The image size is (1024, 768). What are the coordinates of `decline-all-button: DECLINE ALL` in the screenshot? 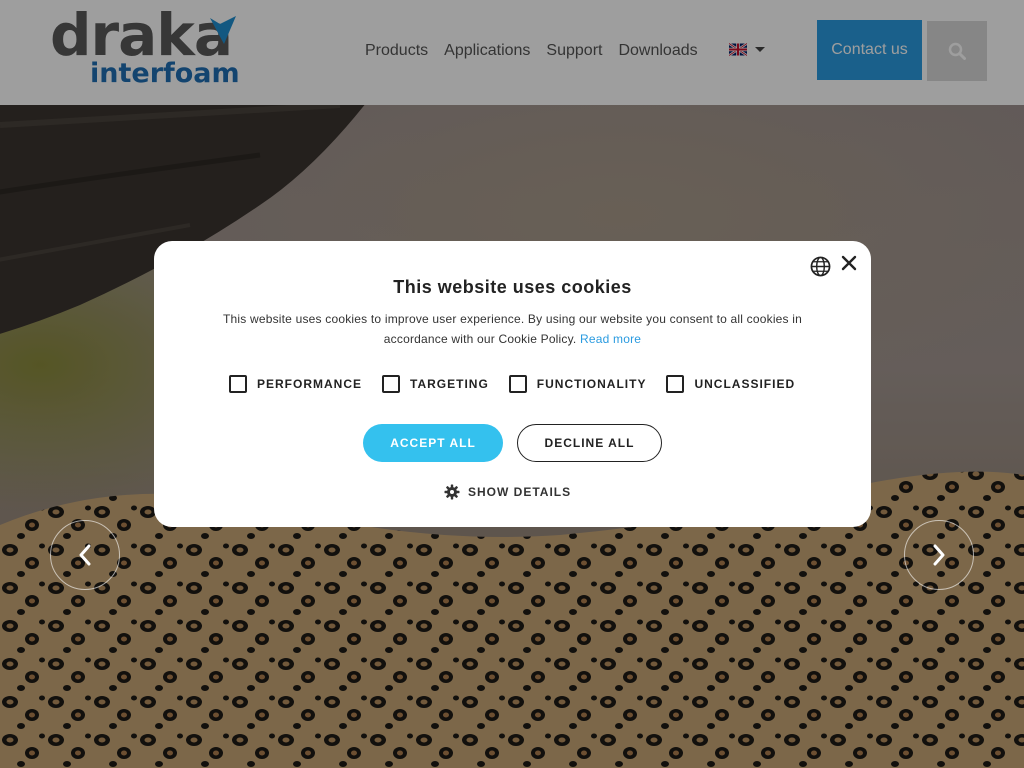 It's located at (589, 443).